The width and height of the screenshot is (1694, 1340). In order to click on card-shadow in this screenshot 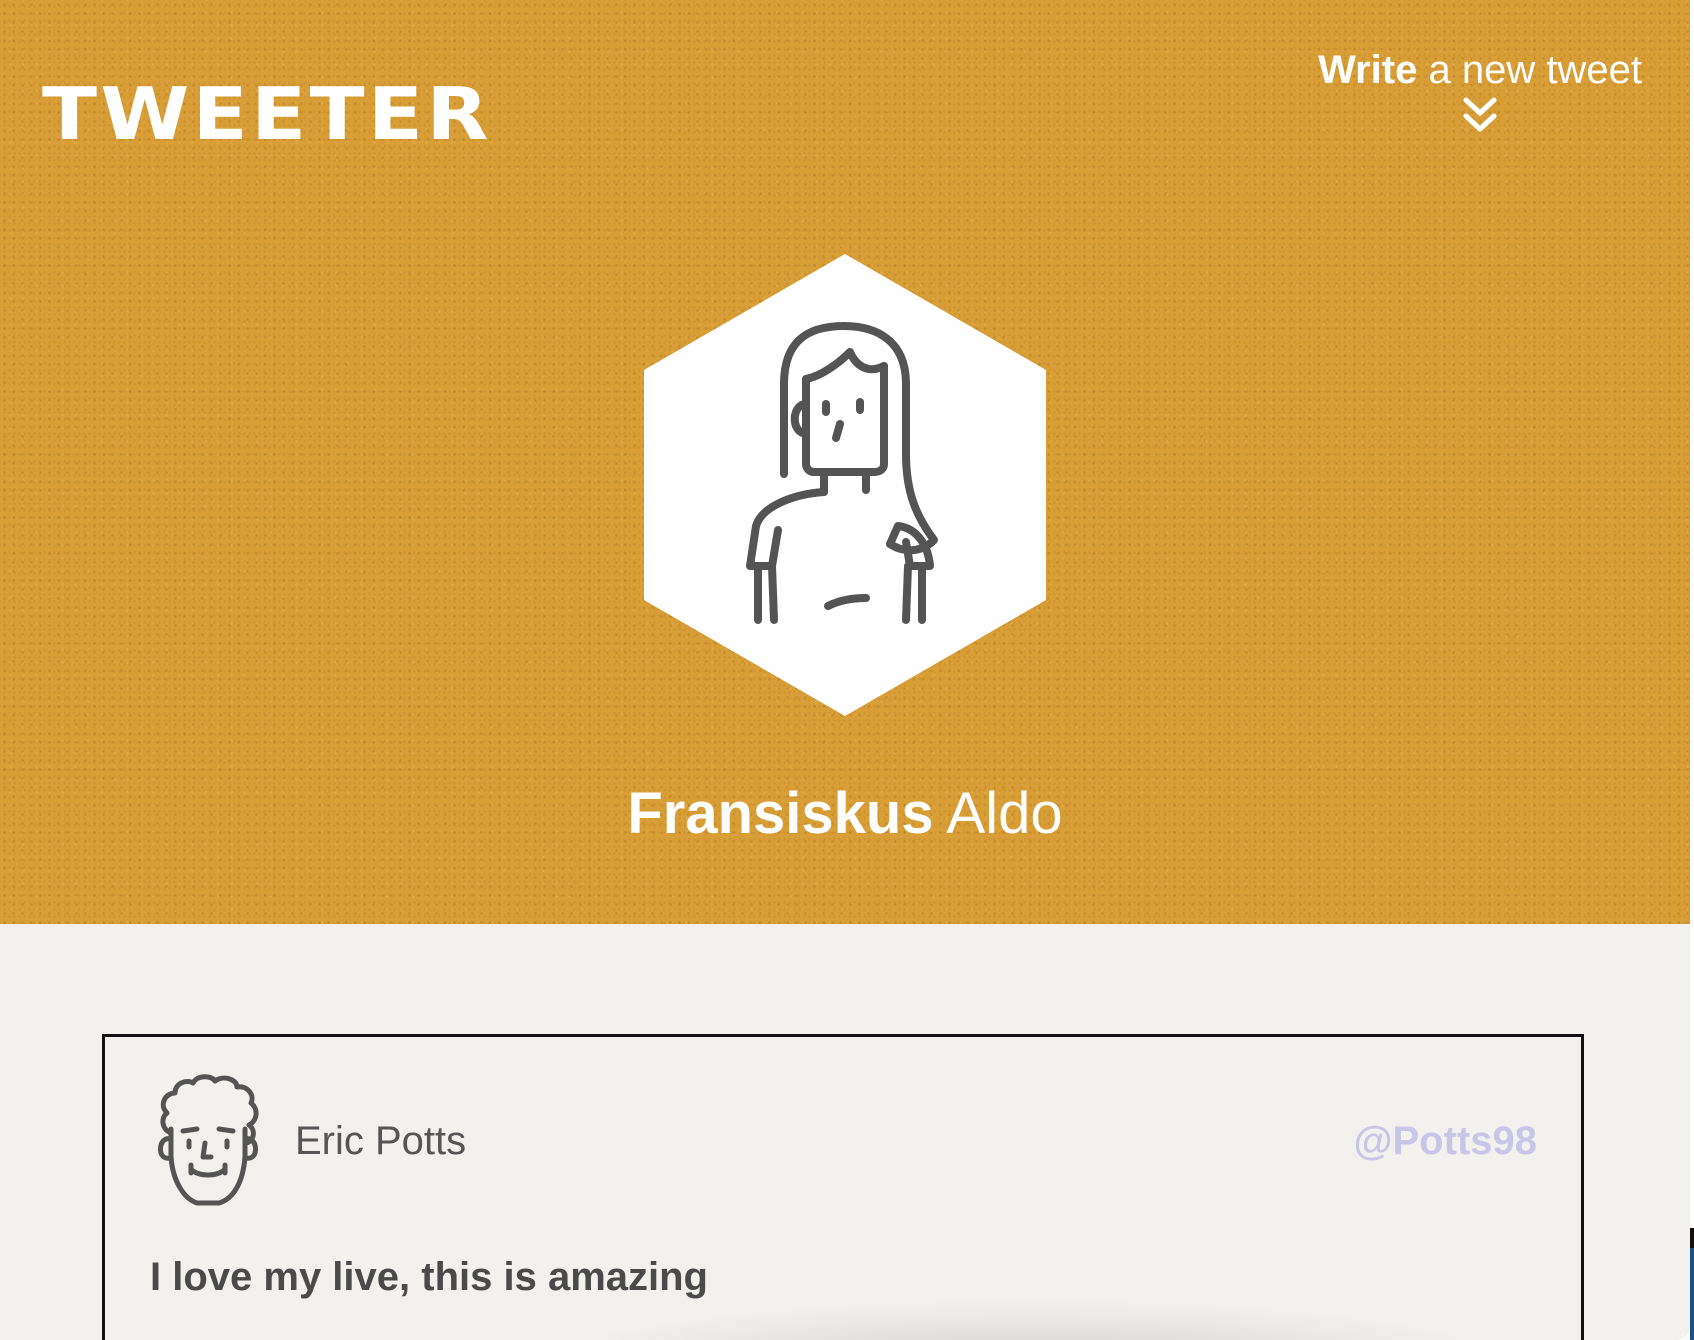, I will do `click(1030, 1319)`.